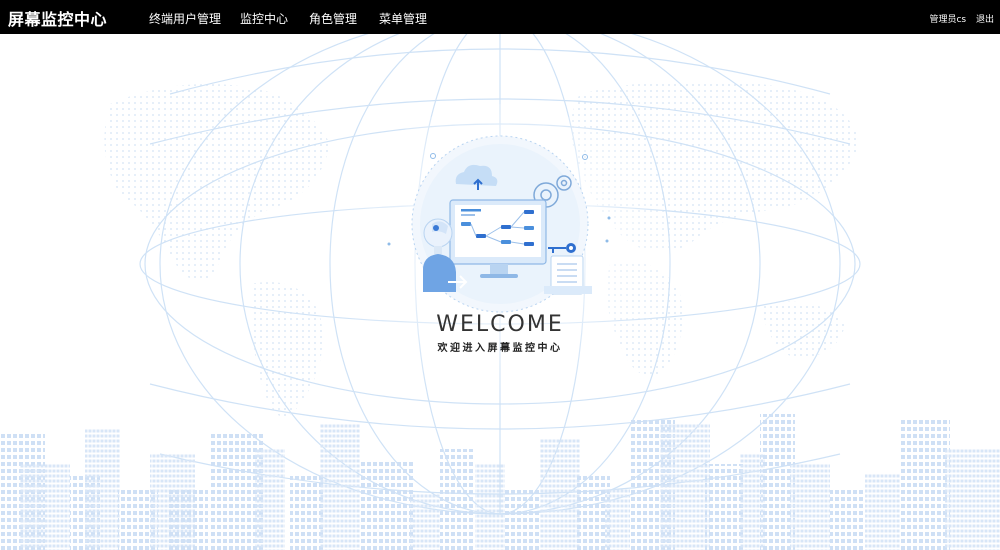 The image size is (1000, 550). I want to click on user-area: 管理员cs 退出, so click(958, 18).